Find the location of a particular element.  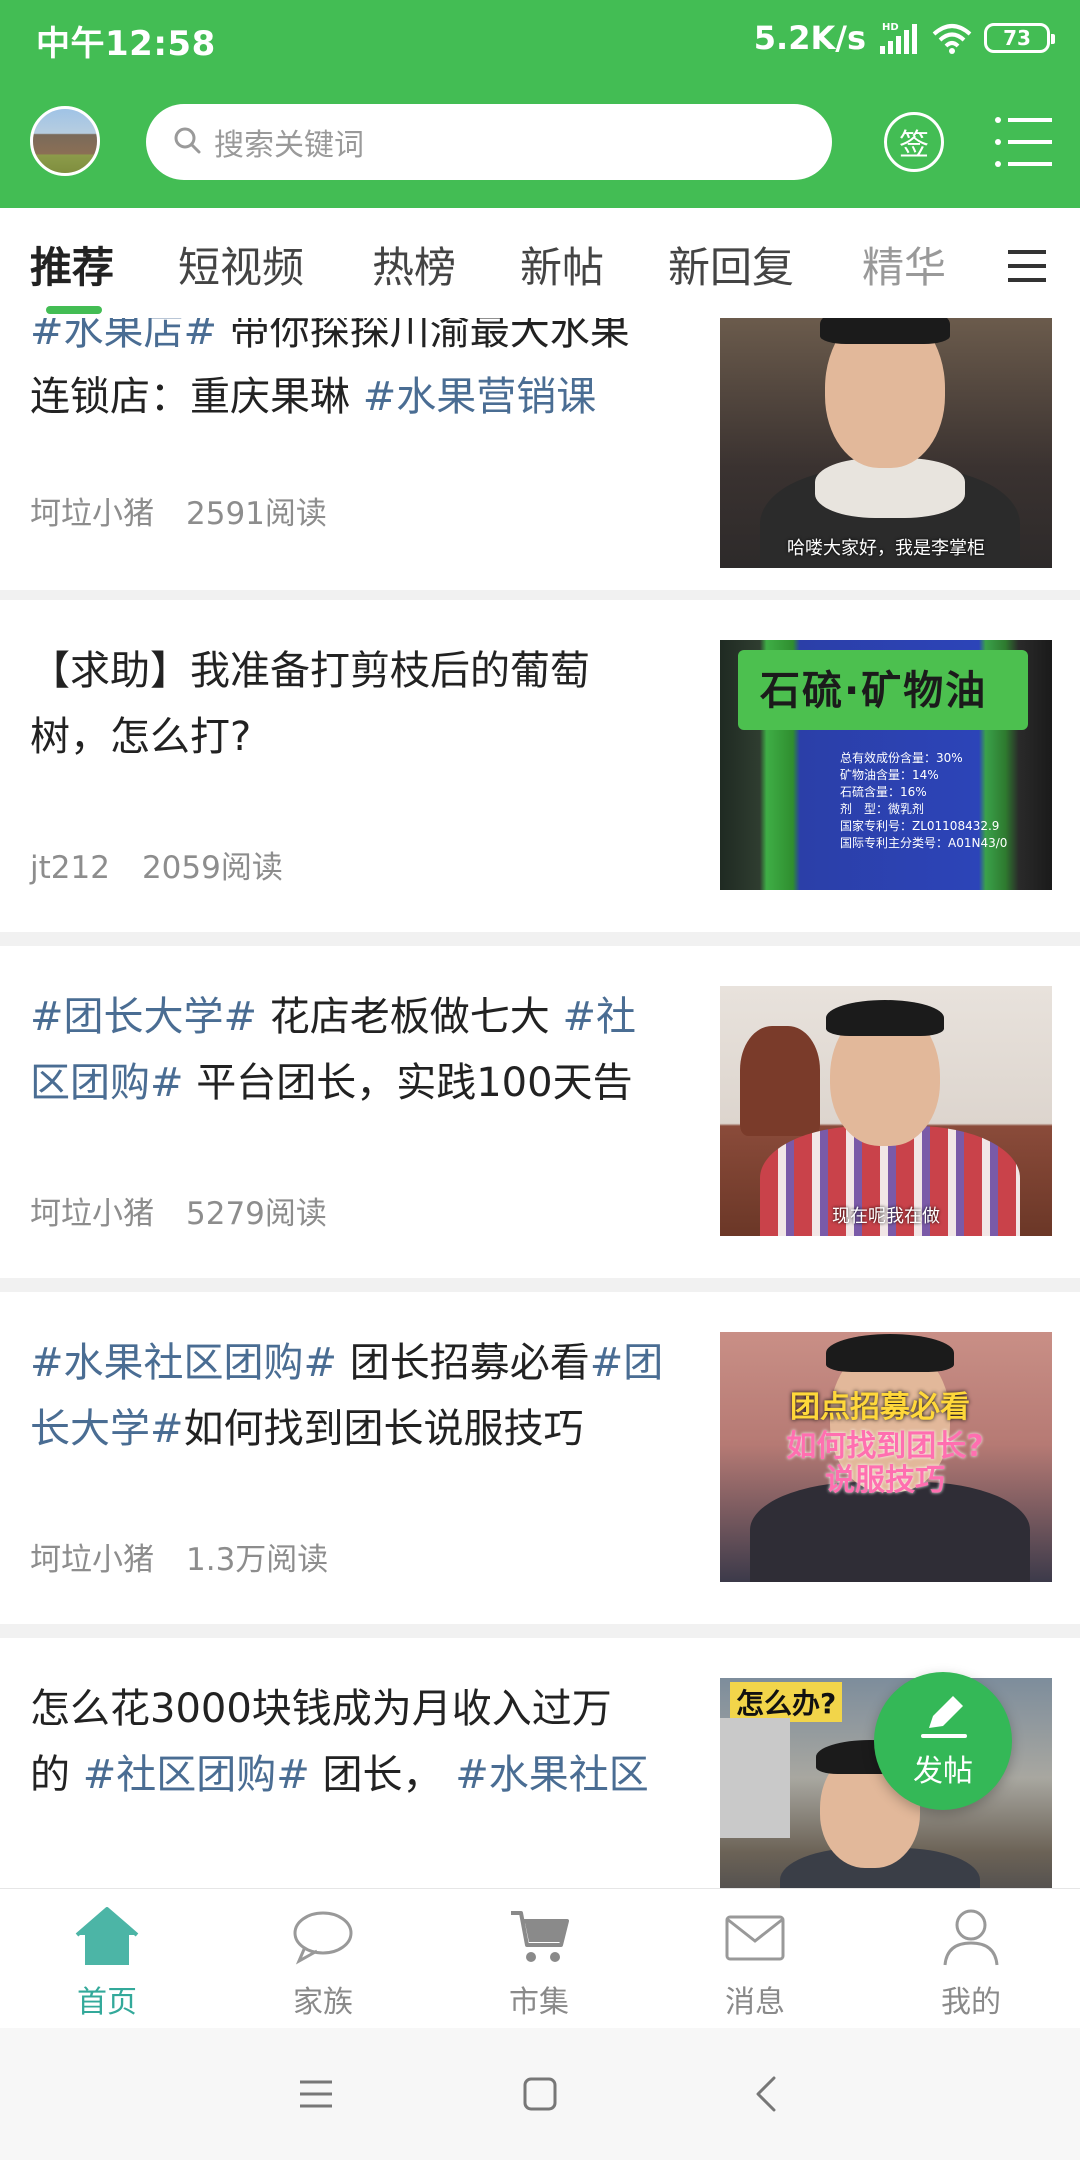

back-icon is located at coordinates (768, 2094).